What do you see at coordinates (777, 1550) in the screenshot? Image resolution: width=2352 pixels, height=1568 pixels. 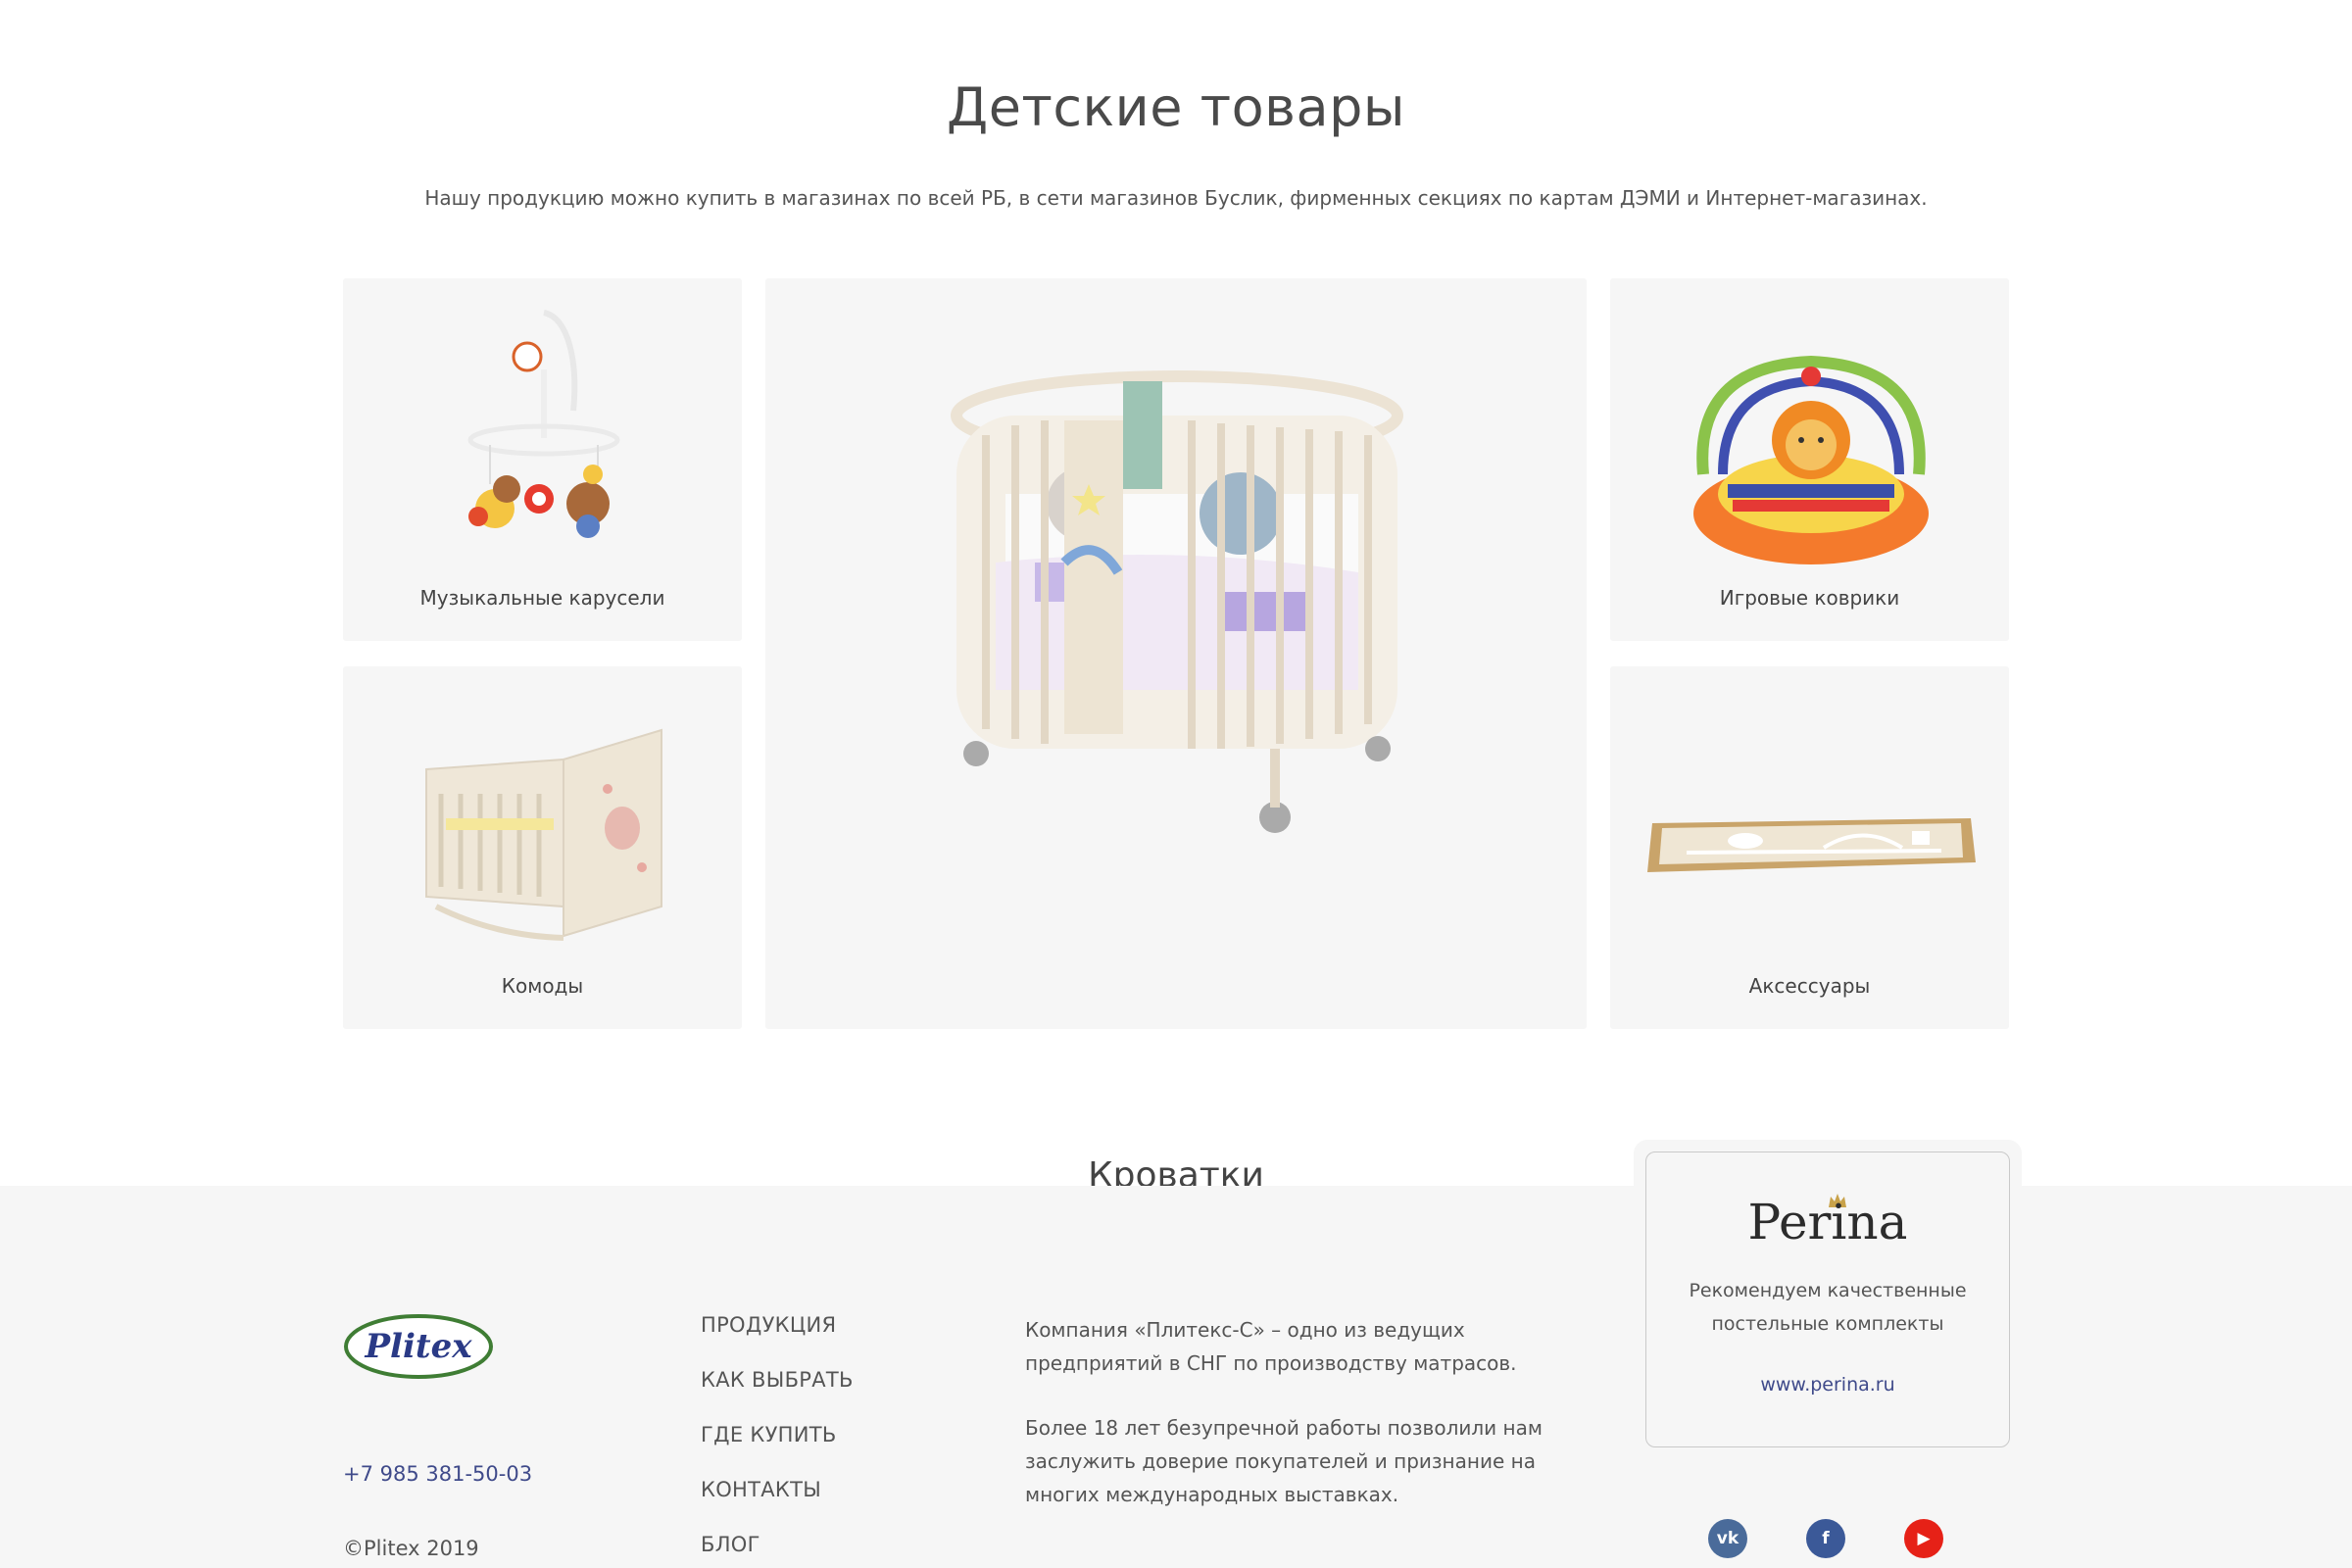 I see `nav-item-blog: БЛОГ` at bounding box center [777, 1550].